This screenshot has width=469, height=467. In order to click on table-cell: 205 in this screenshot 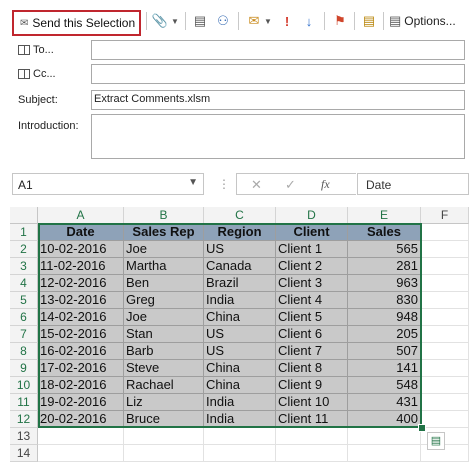, I will do `click(384, 334)`.